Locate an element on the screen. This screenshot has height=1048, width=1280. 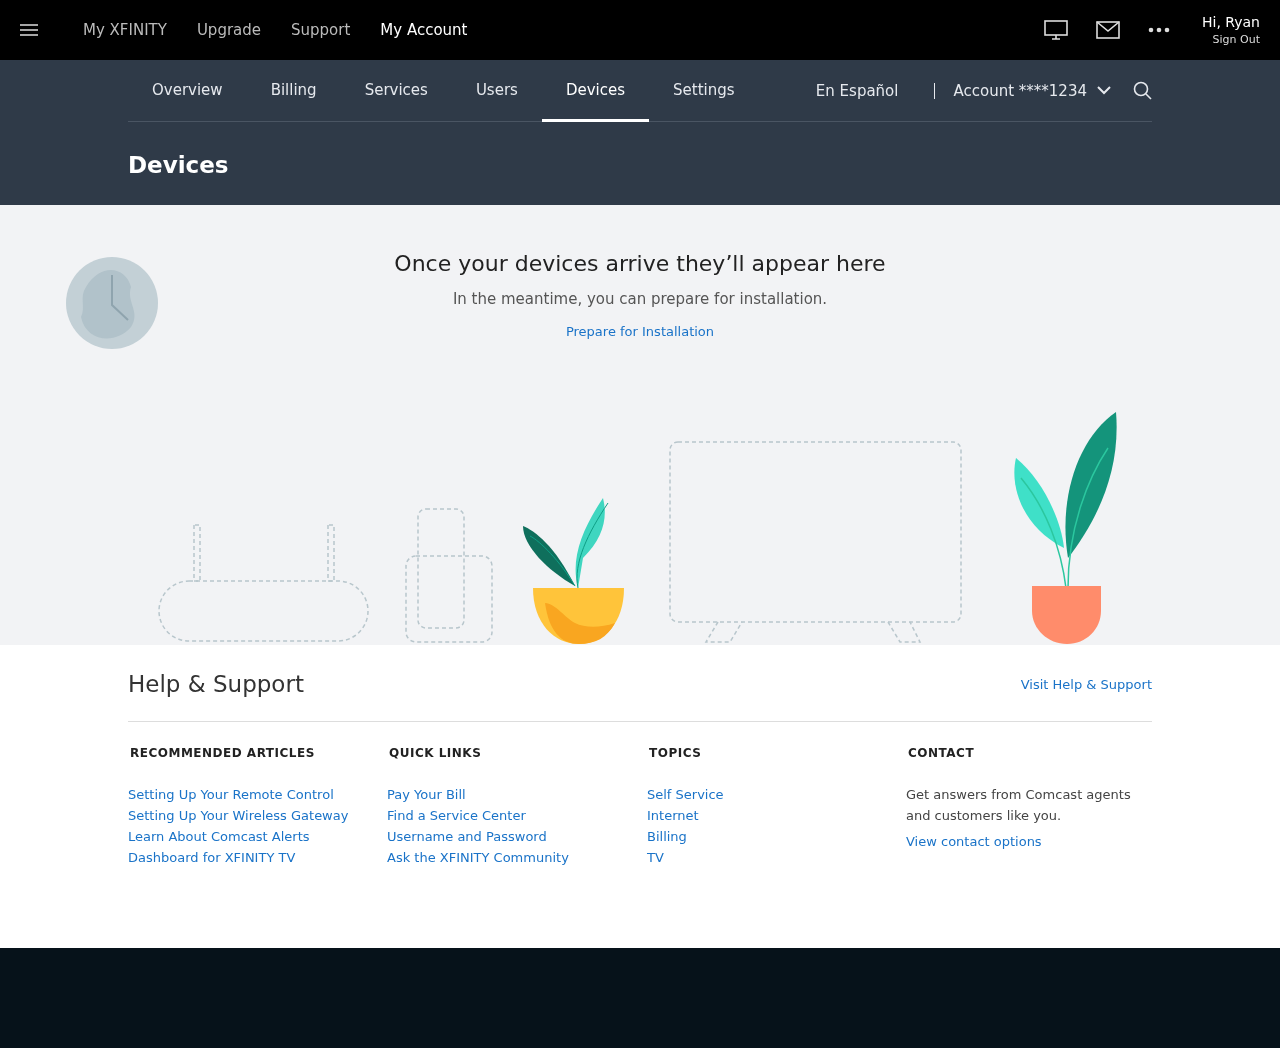
help-link: View contact options is located at coordinates (1029, 841).